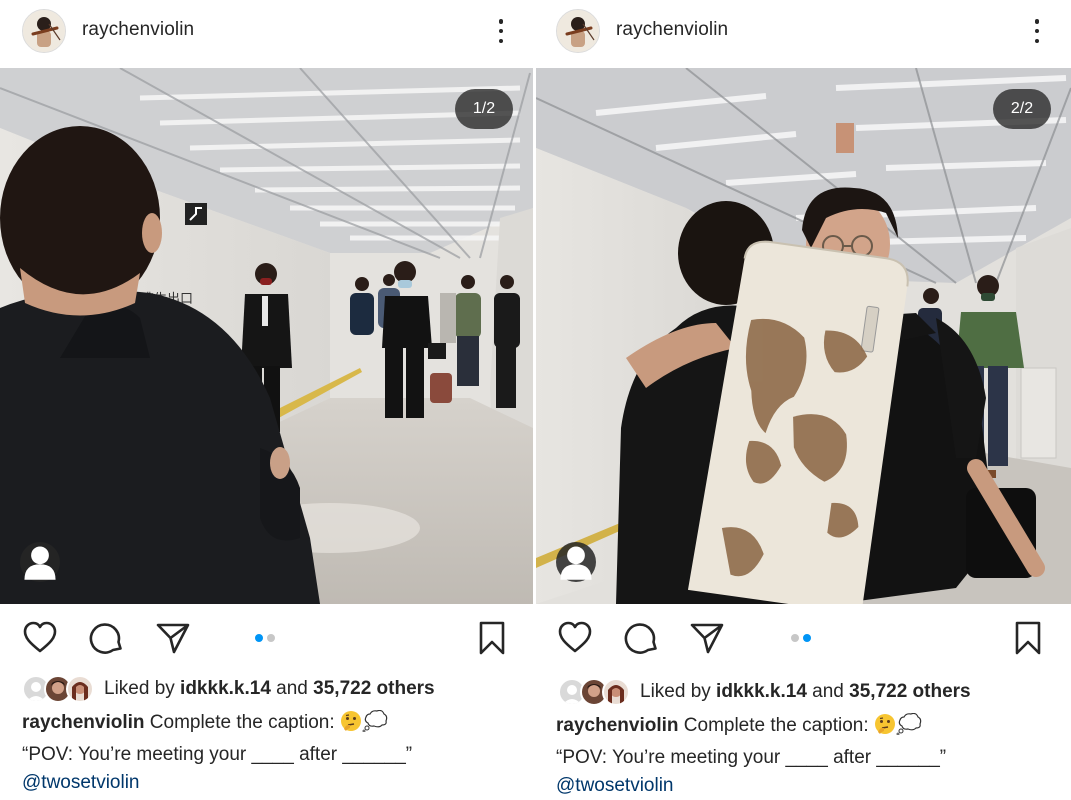 This screenshot has height=800, width=1071. I want to click on slide-counter: 1/2, so click(484, 109).